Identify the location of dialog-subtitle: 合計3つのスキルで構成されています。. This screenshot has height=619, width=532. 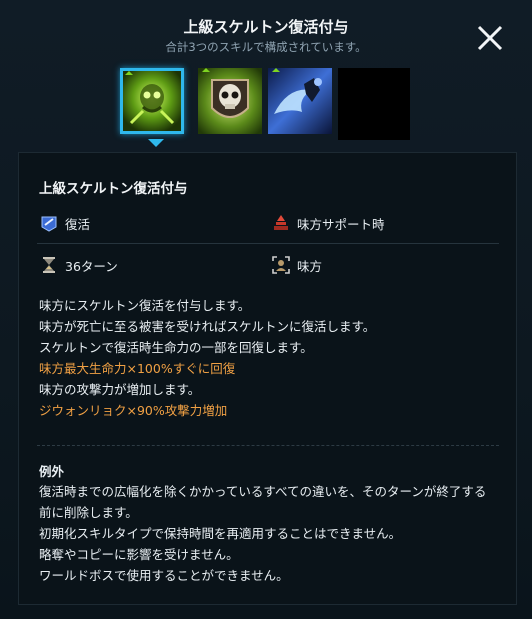
(266, 47).